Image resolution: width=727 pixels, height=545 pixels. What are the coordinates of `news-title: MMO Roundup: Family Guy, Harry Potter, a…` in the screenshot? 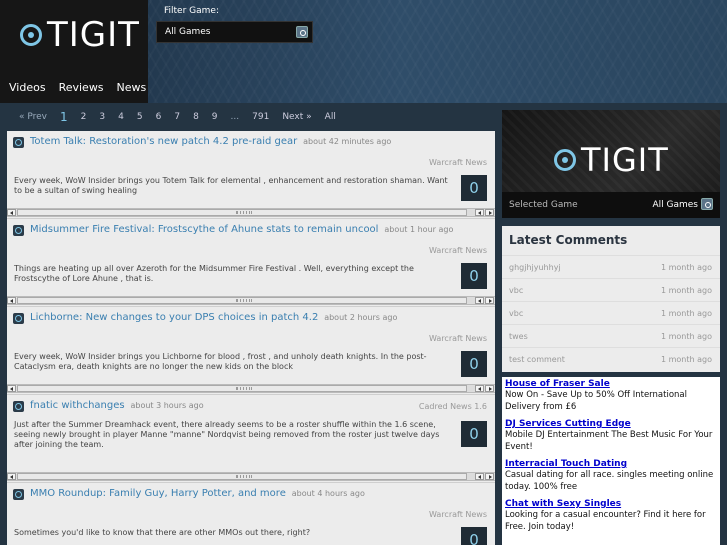 It's located at (158, 493).